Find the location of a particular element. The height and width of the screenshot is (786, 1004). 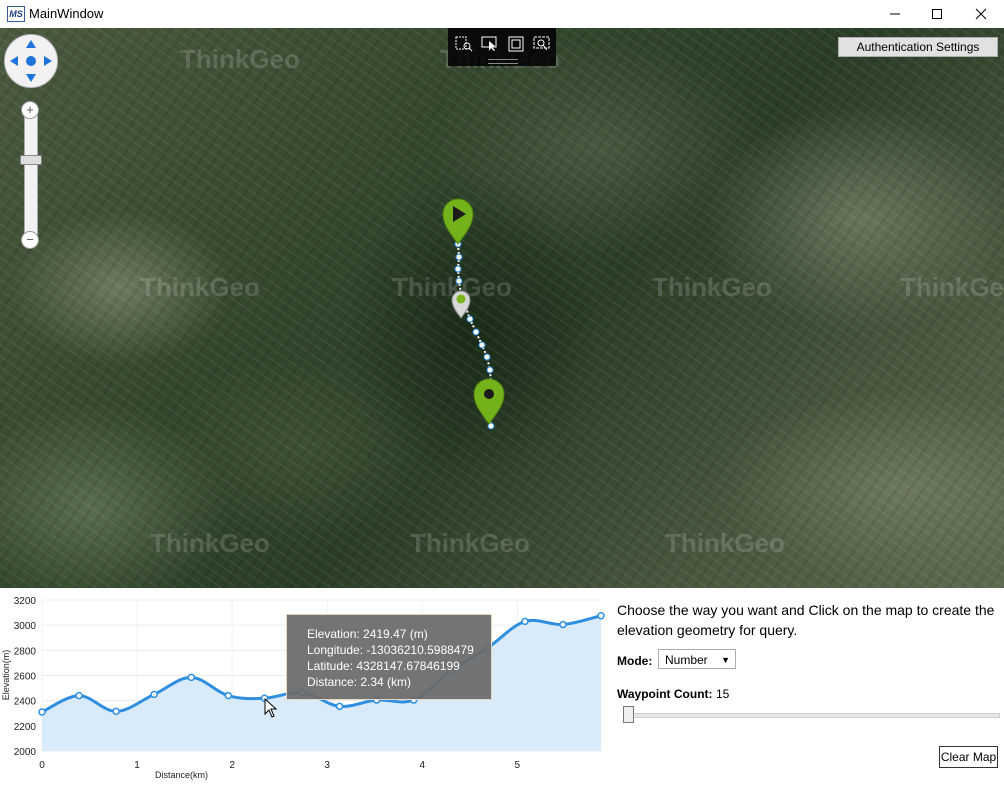

chevron-down-icon: ▼ is located at coordinates (725, 660).